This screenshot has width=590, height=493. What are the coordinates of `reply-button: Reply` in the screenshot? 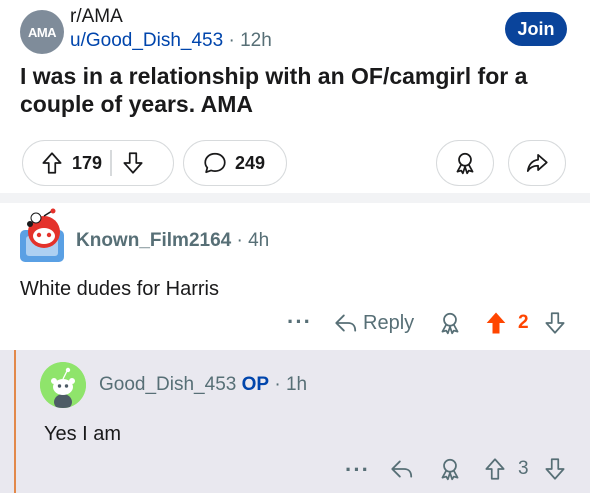 It's located at (373, 323).